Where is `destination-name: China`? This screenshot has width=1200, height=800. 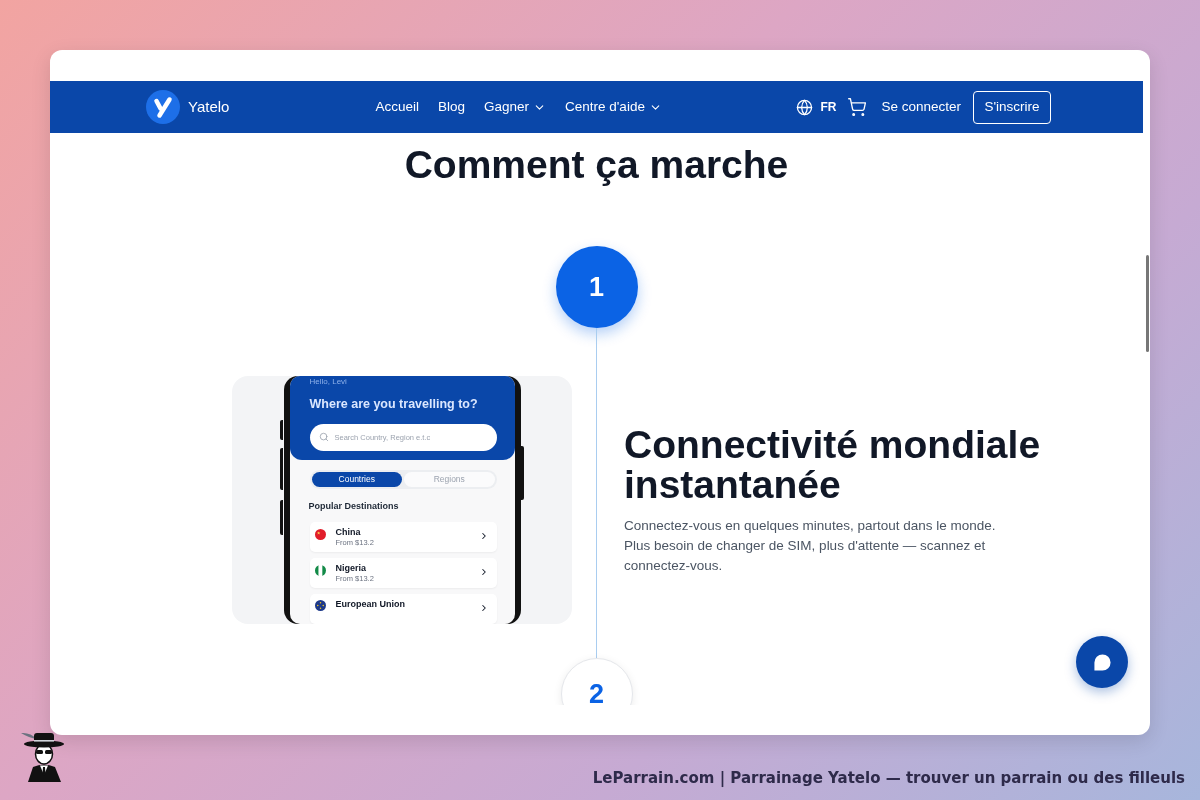
destination-name: China is located at coordinates (348, 532).